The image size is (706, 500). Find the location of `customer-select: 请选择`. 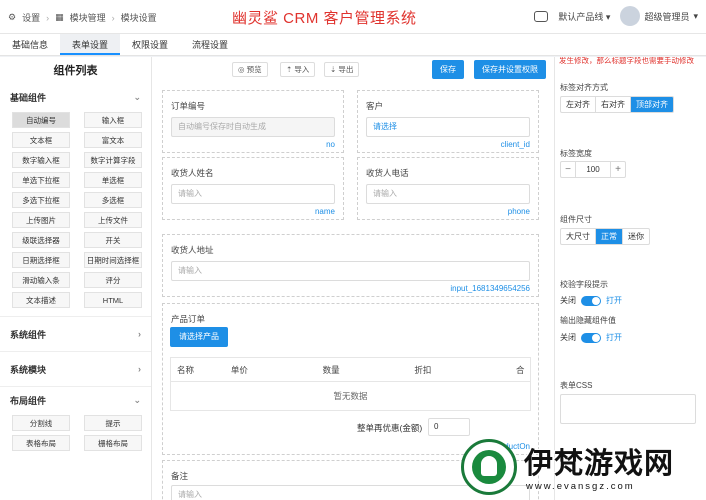

customer-select: 请选择 is located at coordinates (448, 127).